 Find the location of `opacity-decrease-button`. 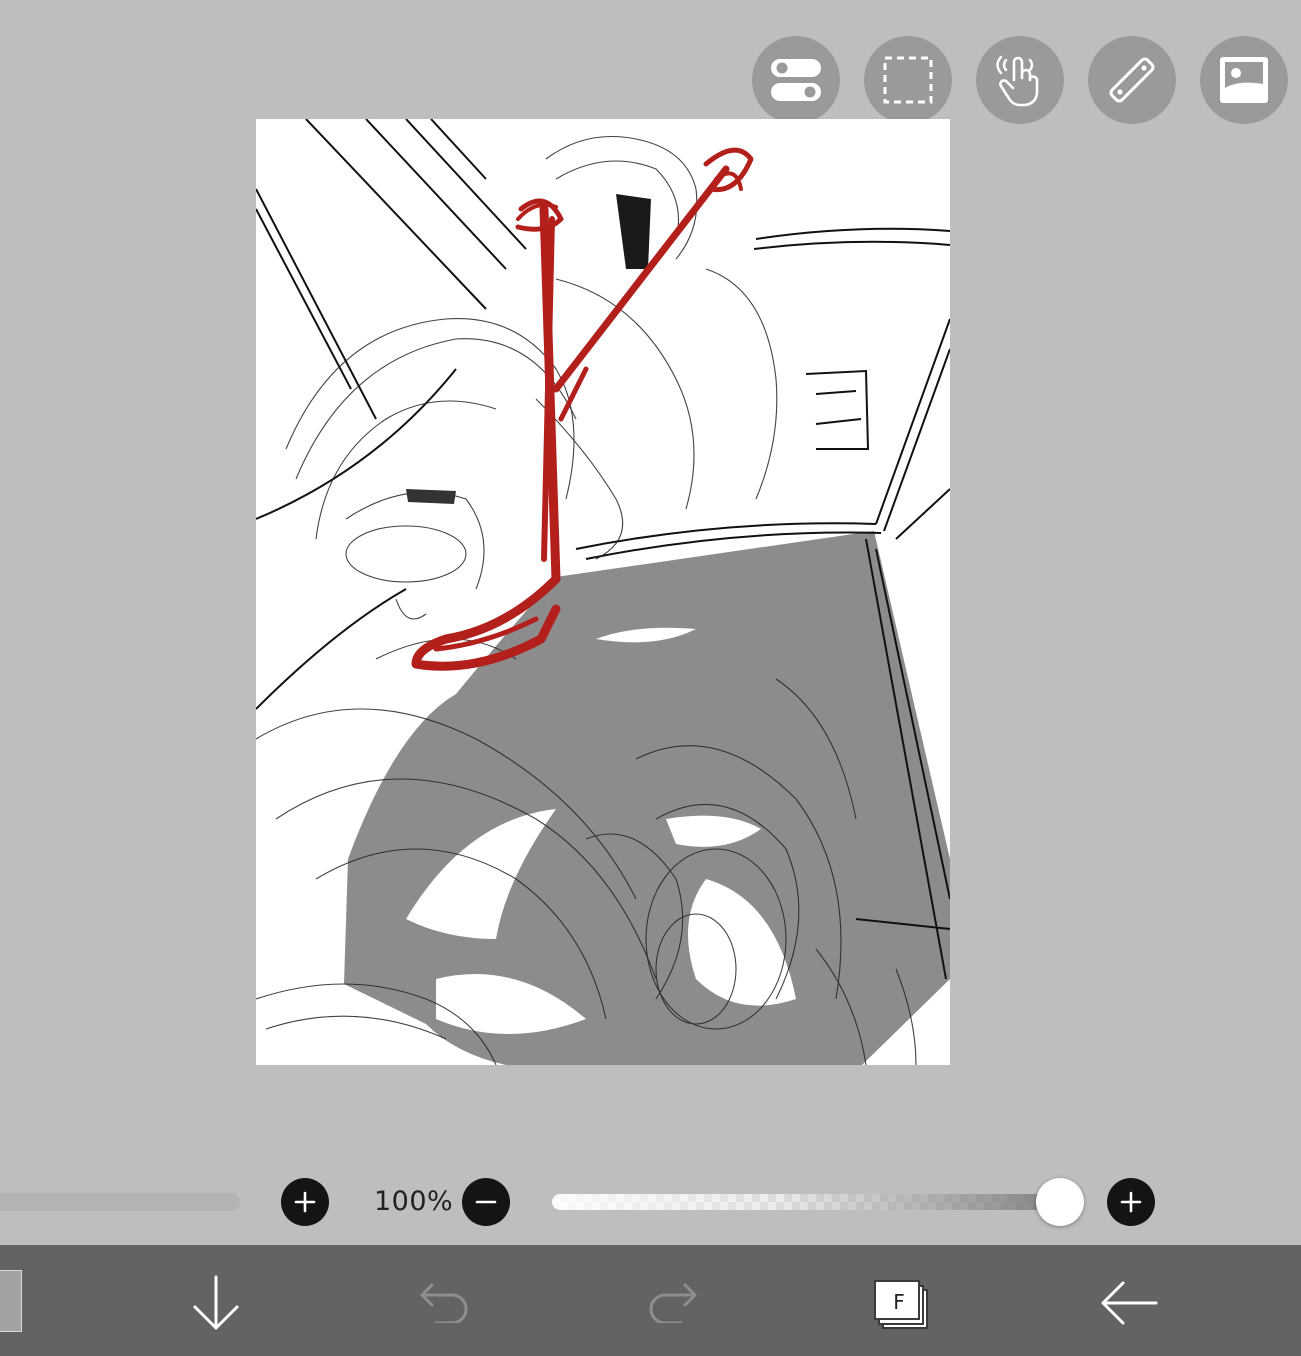

opacity-decrease-button is located at coordinates (486, 1202).